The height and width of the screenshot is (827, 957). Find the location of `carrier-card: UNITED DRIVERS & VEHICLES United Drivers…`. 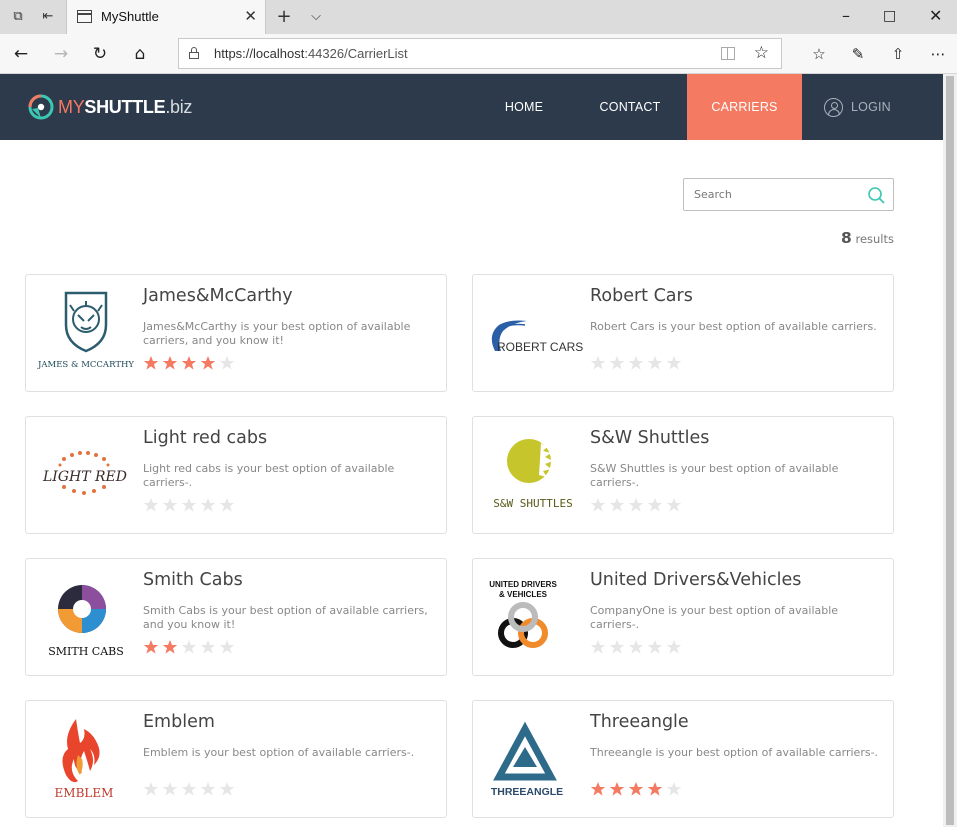

carrier-card: UNITED DRIVERS & VEHICLES United Drivers… is located at coordinates (683, 617).